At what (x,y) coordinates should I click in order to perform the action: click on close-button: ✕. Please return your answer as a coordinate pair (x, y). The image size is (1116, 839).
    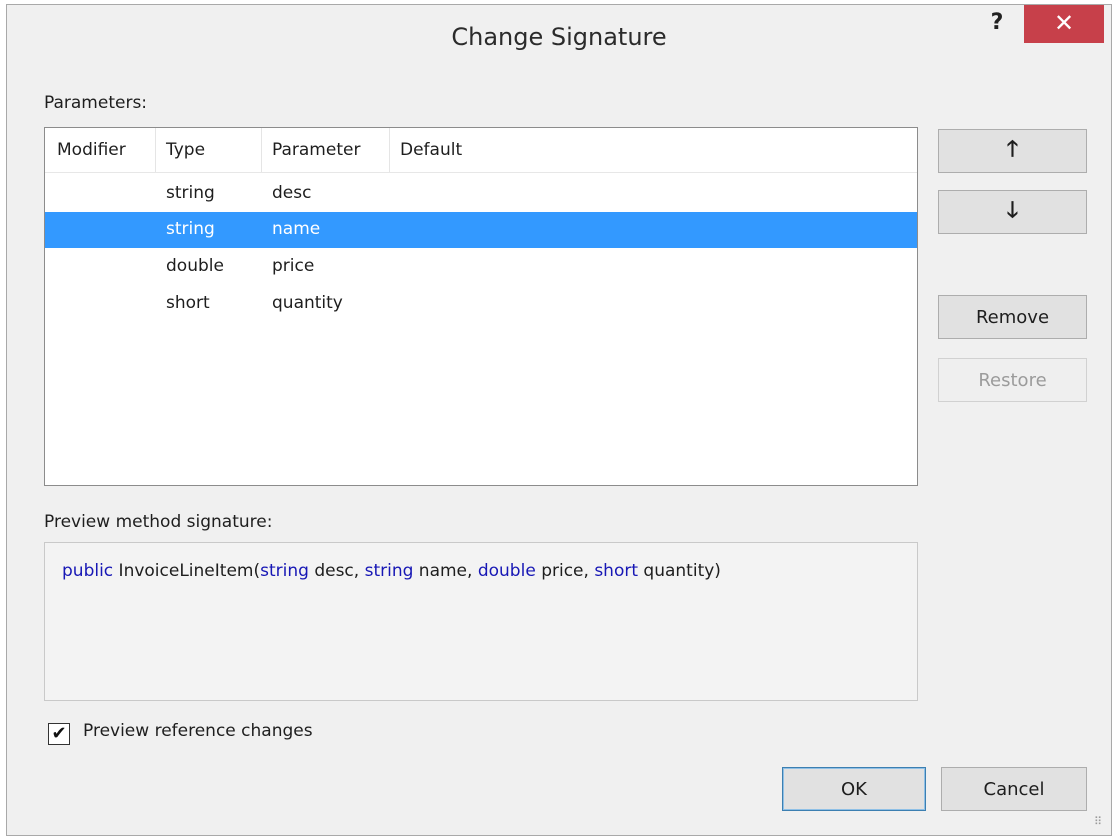
    Looking at the image, I should click on (1064, 24).